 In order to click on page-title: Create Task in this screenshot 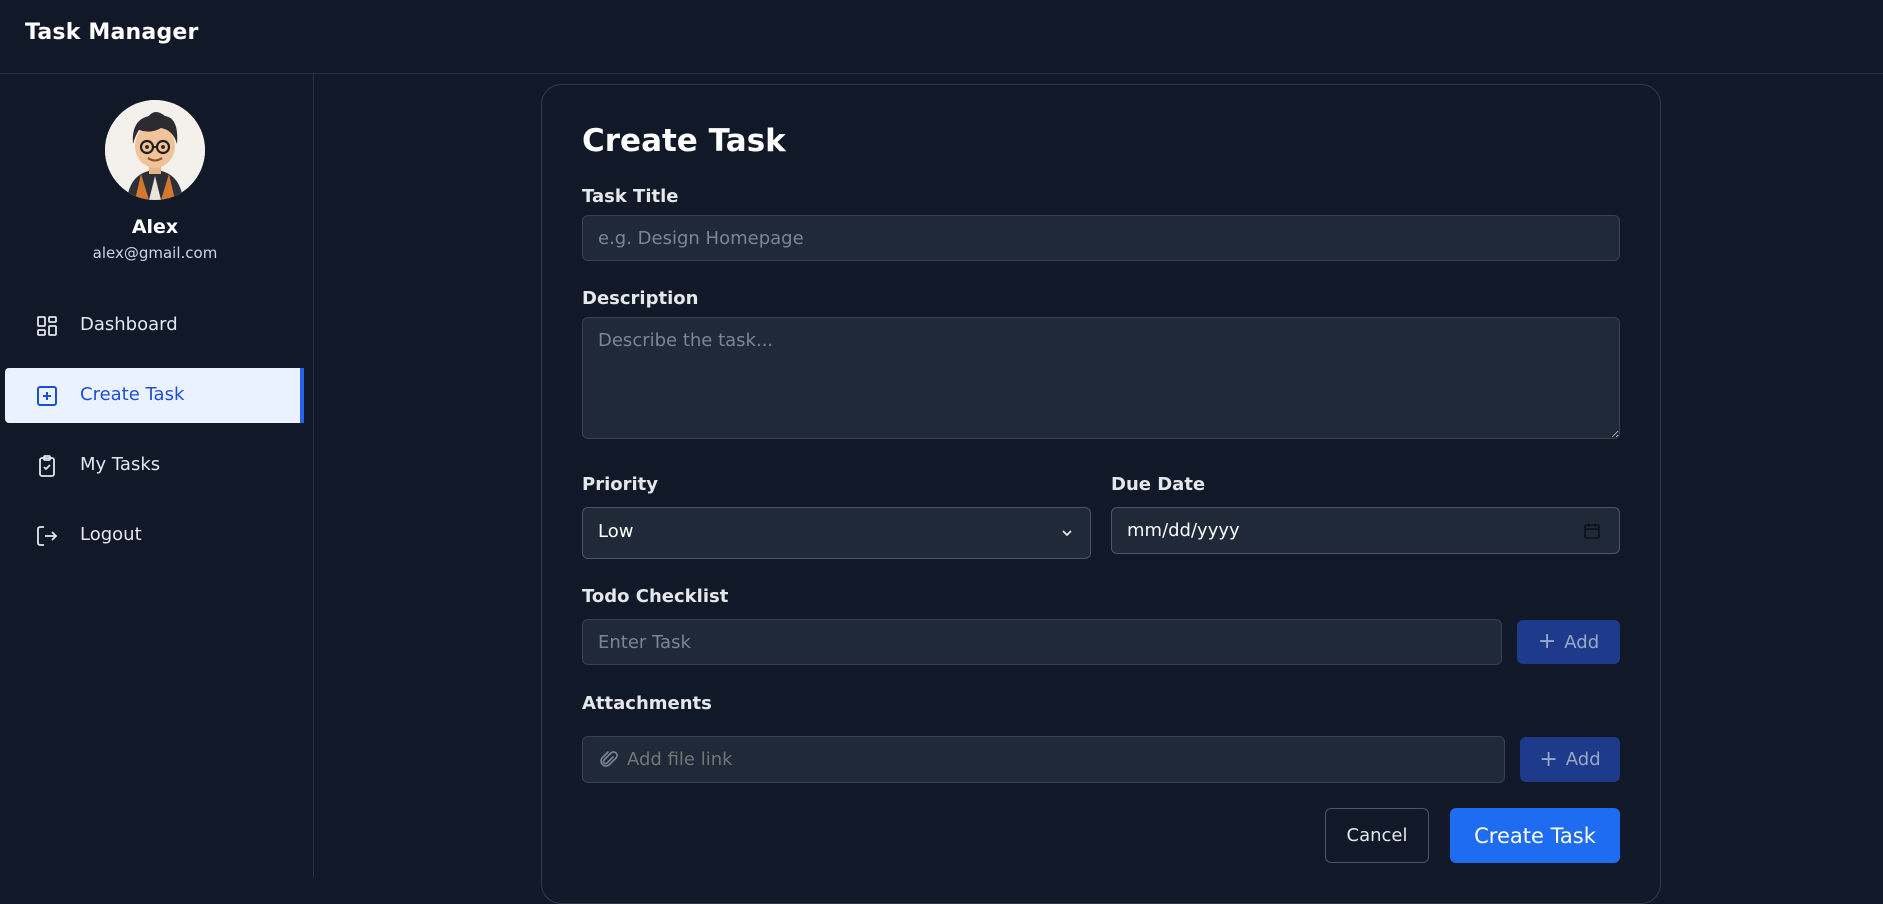, I will do `click(684, 141)`.